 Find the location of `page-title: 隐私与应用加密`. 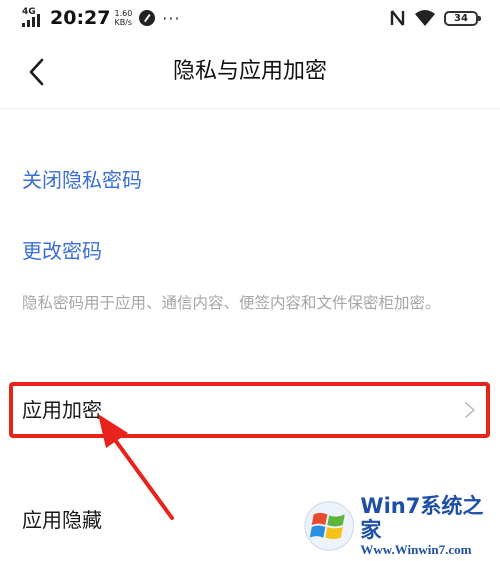

page-title: 隐私与应用加密 is located at coordinates (249, 71).